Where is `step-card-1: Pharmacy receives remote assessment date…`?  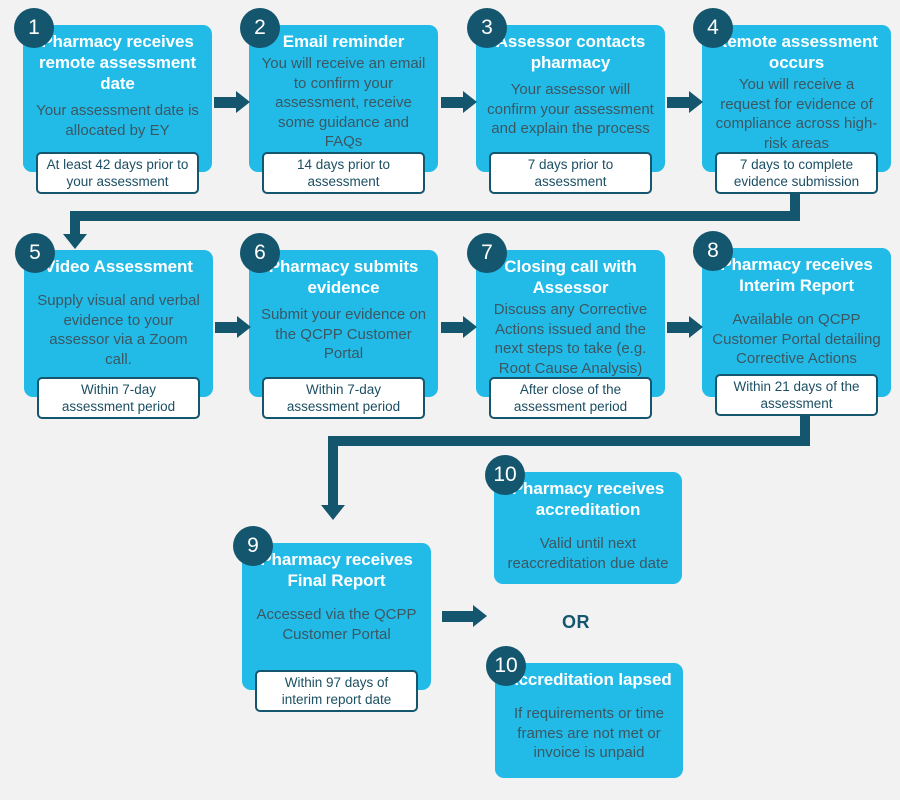
step-card-1: Pharmacy receives remote assessment date… is located at coordinates (117, 98).